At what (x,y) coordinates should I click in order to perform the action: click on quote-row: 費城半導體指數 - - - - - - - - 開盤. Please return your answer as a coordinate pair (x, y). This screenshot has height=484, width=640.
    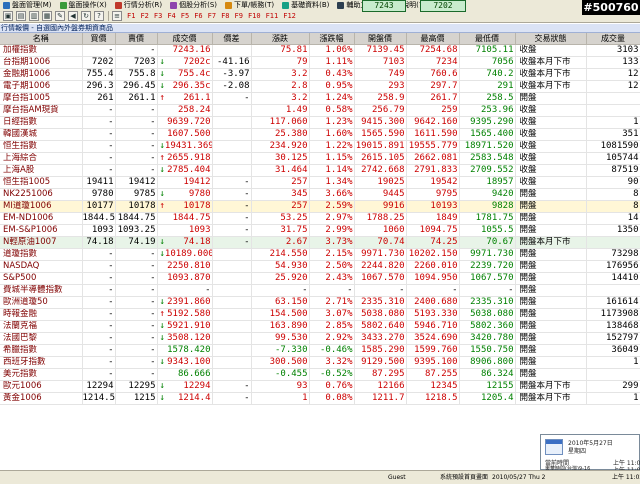
    Looking at the image, I should click on (320, 290).